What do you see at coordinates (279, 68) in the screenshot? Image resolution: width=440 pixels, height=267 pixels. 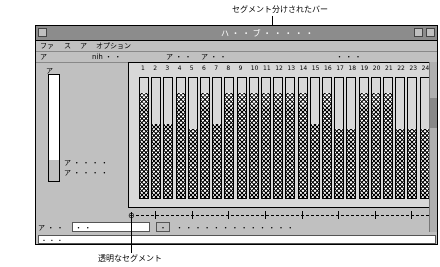 I see `channel-number: 12` at bounding box center [279, 68].